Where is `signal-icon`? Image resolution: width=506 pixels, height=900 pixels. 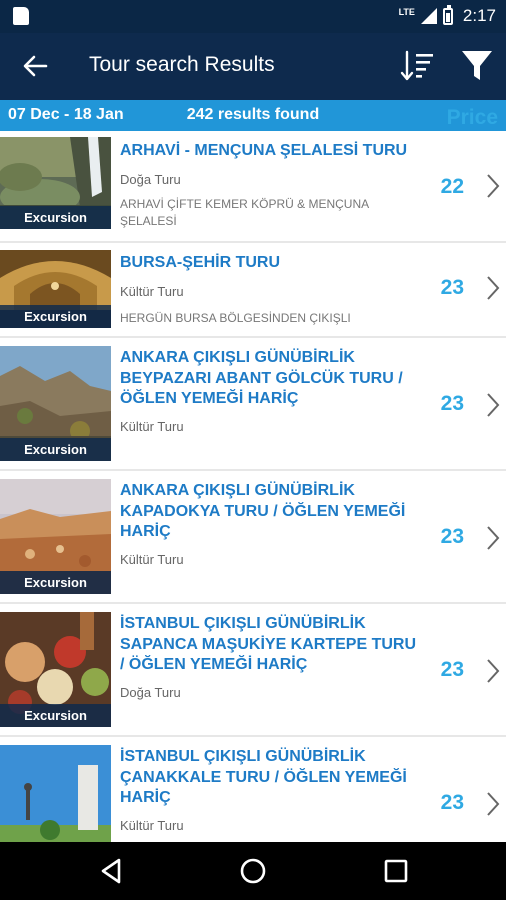 signal-icon is located at coordinates (428, 16).